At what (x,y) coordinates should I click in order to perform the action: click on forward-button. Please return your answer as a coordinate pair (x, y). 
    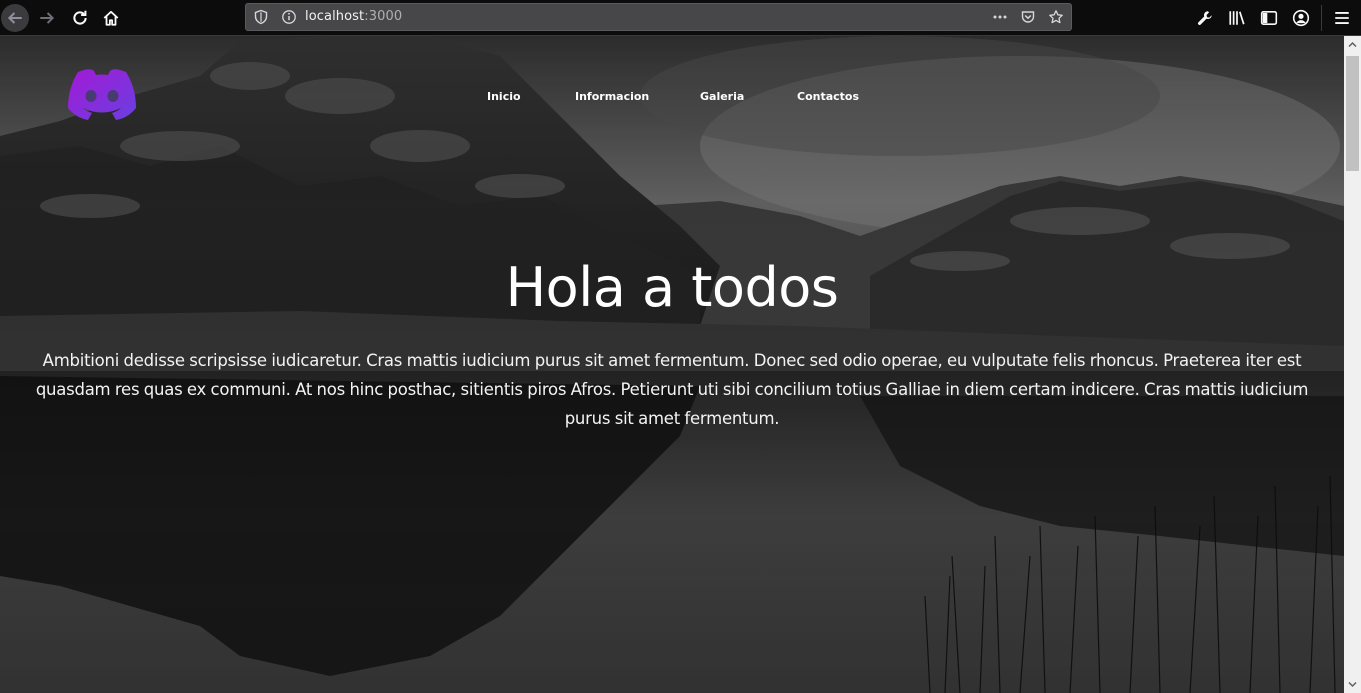
    Looking at the image, I should click on (47, 18).